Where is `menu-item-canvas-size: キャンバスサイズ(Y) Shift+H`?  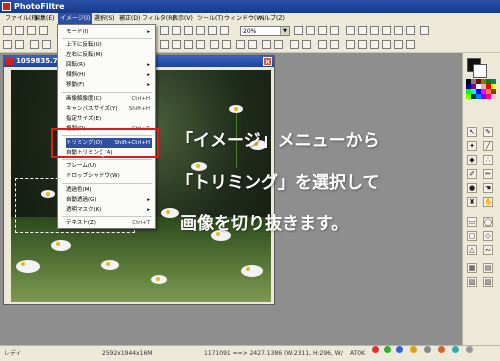
menu-item-canvas-size: キャンバスサイズ(Y) Shift+H is located at coordinates (109, 109).